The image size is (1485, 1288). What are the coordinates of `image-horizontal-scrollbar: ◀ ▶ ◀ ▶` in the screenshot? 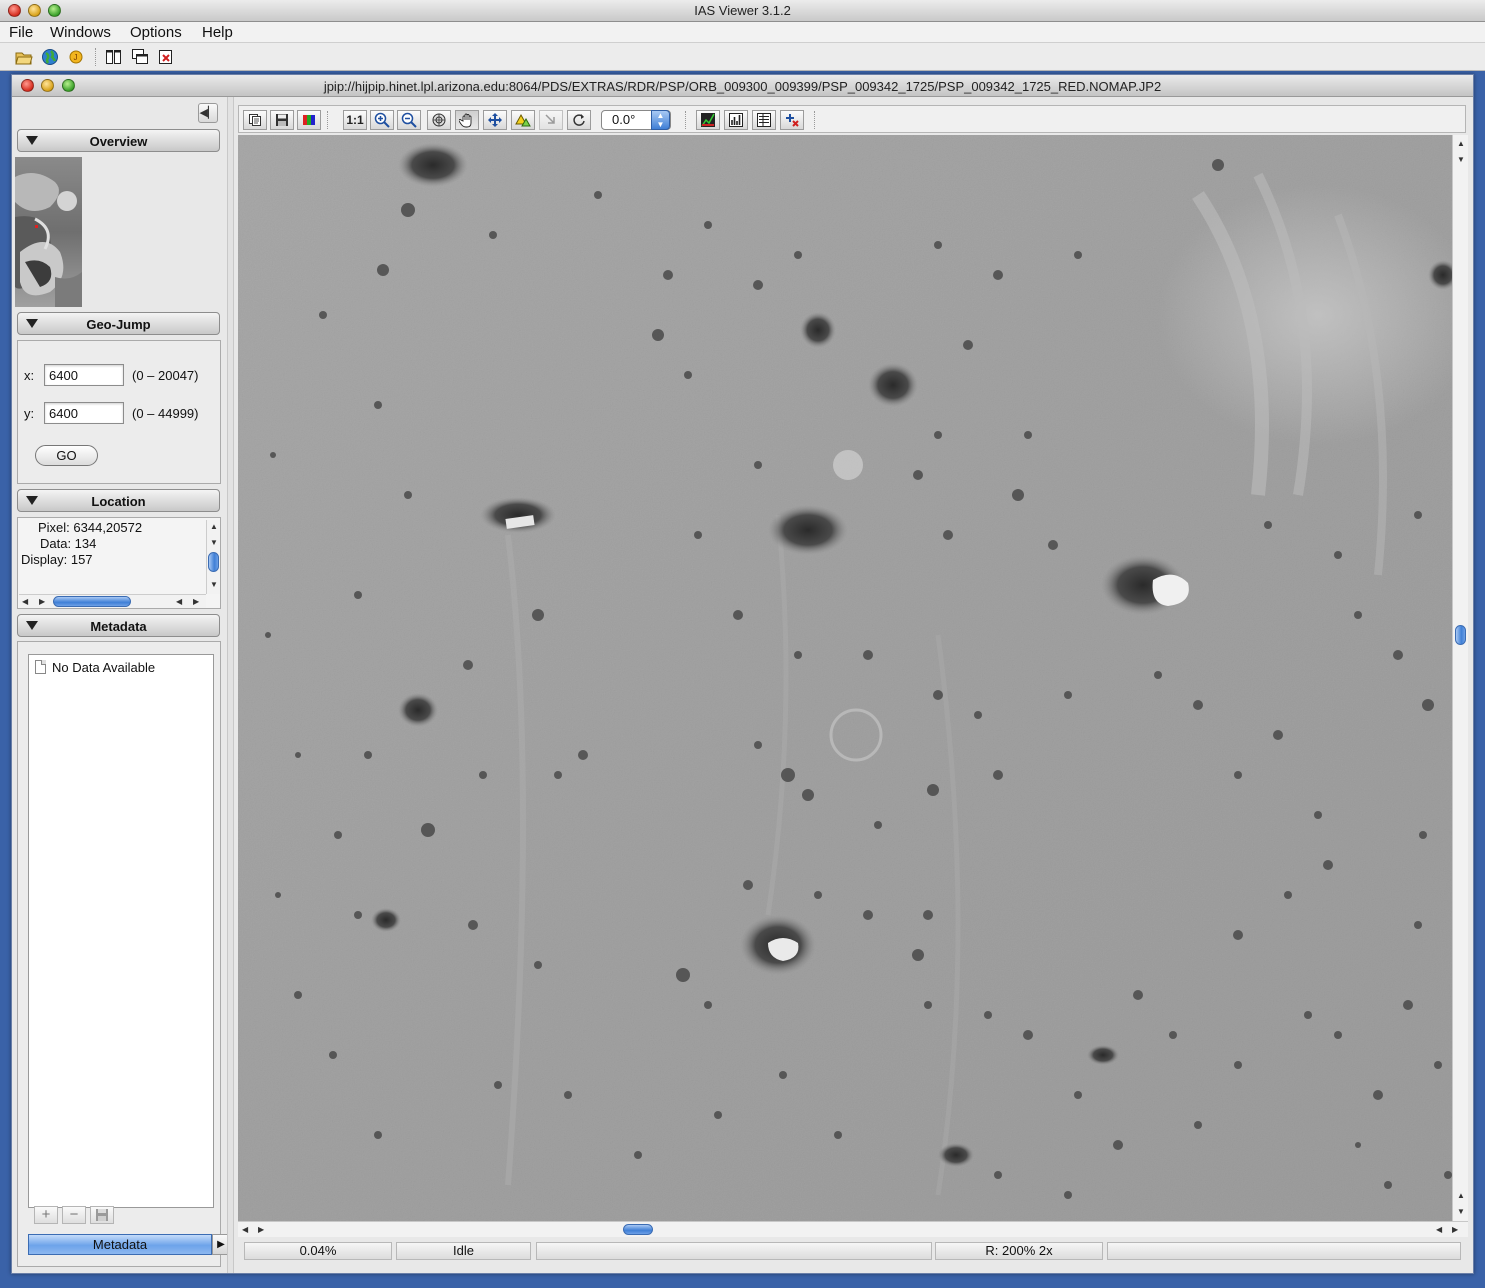 It's located at (853, 1229).